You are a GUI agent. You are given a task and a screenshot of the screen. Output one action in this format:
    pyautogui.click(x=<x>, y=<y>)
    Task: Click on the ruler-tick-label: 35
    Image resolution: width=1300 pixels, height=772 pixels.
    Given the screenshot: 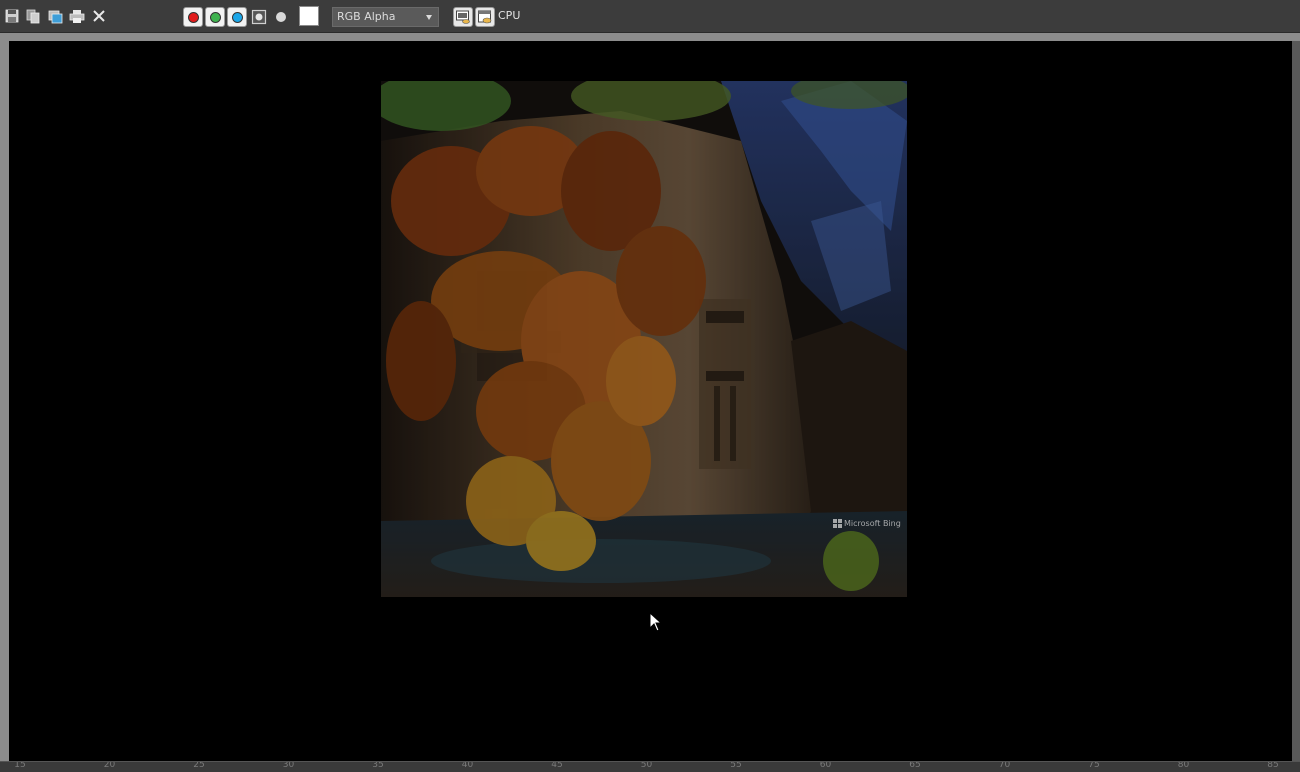 What is the action you would take?
    pyautogui.click(x=378, y=765)
    